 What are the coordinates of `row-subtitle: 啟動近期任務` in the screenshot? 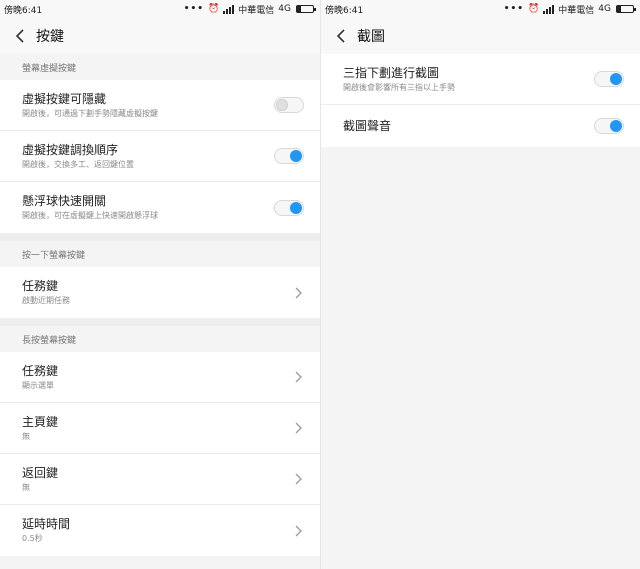 It's located at (46, 300).